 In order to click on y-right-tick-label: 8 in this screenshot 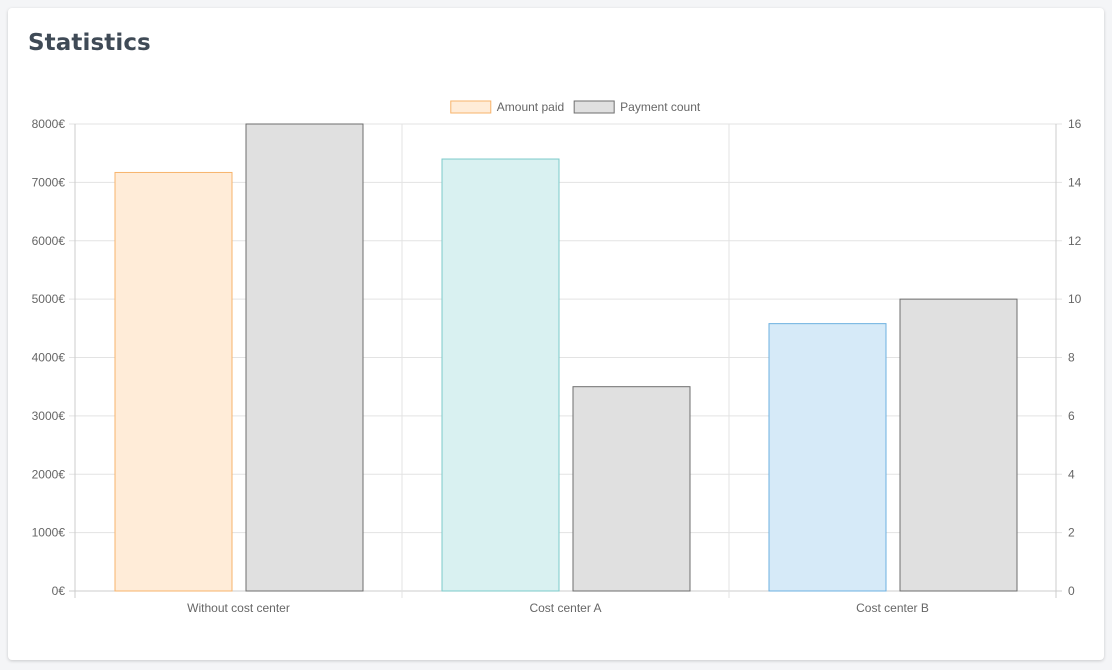, I will do `click(1071, 358)`.